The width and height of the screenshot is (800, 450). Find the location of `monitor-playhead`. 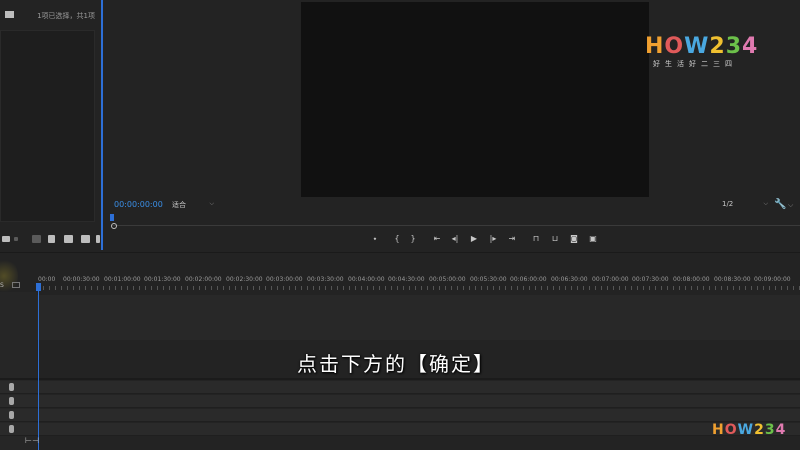

monitor-playhead is located at coordinates (112, 217).